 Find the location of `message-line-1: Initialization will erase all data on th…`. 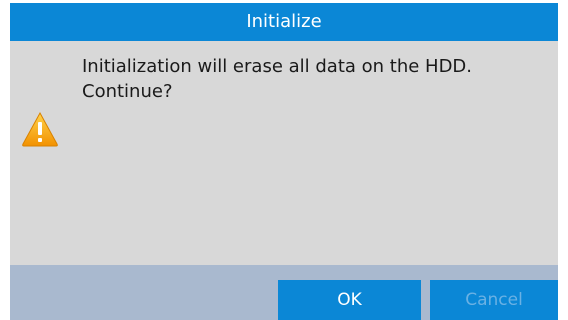

message-line-1: Initialization will erase all data on th… is located at coordinates (277, 66).